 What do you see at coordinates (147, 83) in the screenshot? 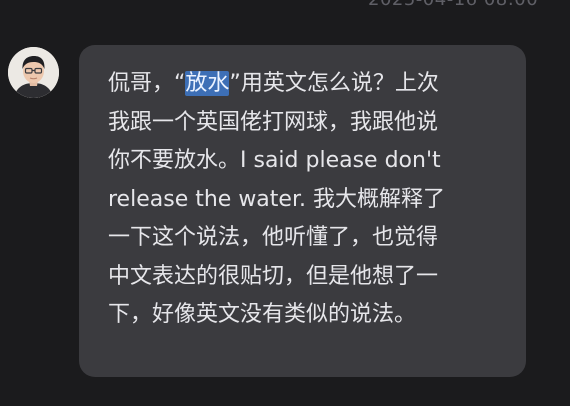
I see `message-text-prefix: 侃哥，“` at bounding box center [147, 83].